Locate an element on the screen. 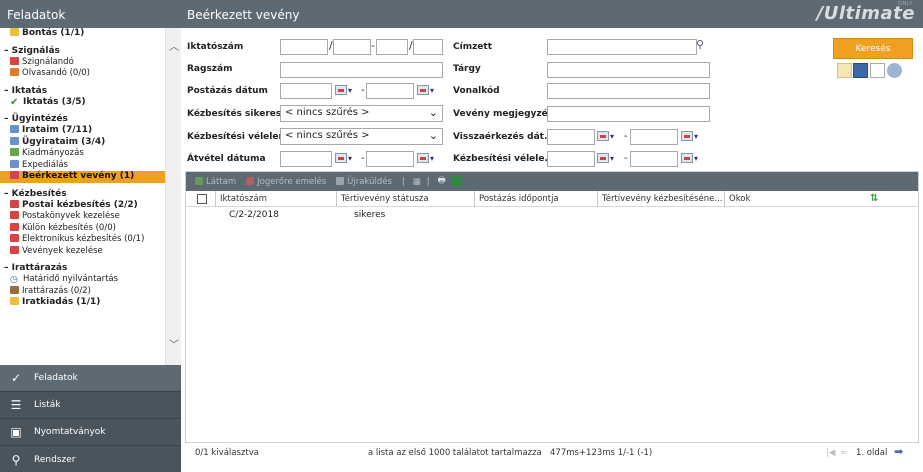  label-ragszam: Ragszám is located at coordinates (210, 69).